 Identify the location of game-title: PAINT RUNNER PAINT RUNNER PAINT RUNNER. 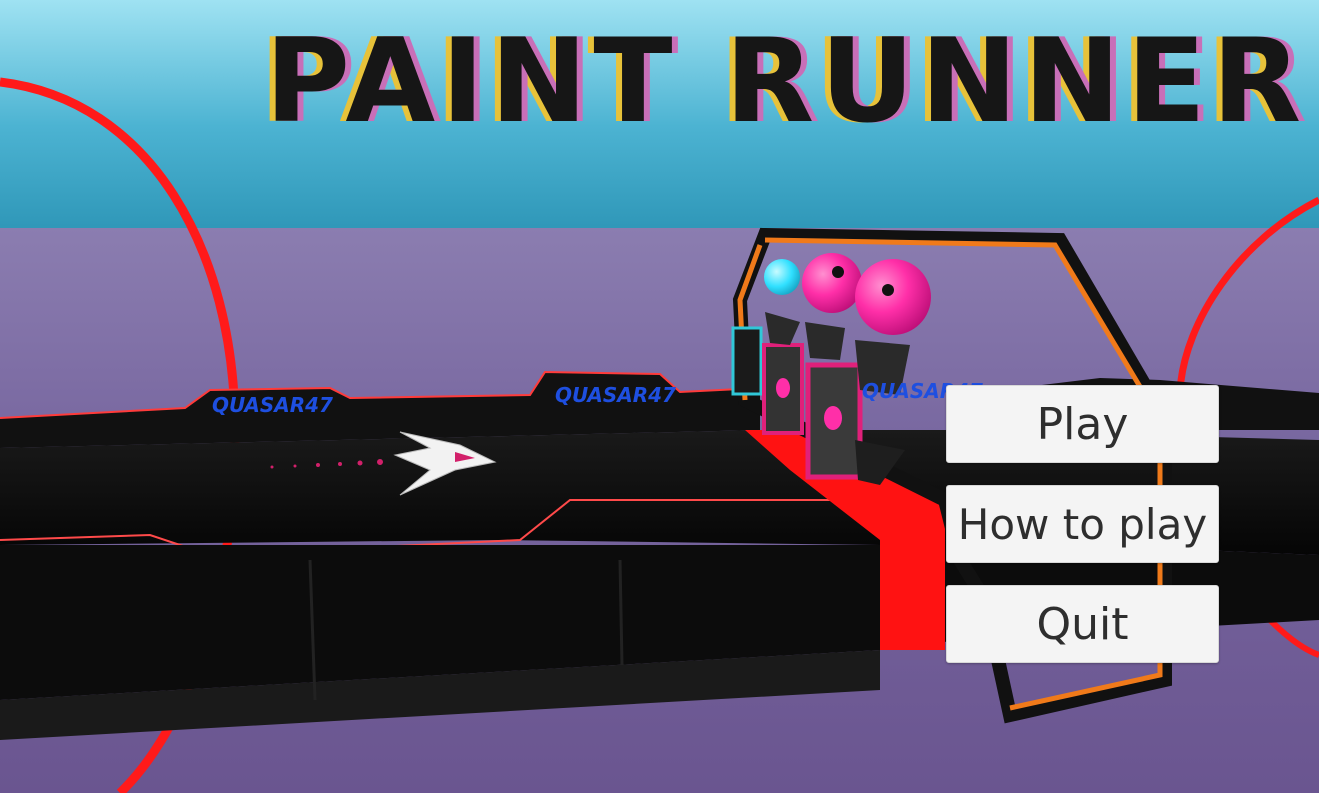
(783, 82).